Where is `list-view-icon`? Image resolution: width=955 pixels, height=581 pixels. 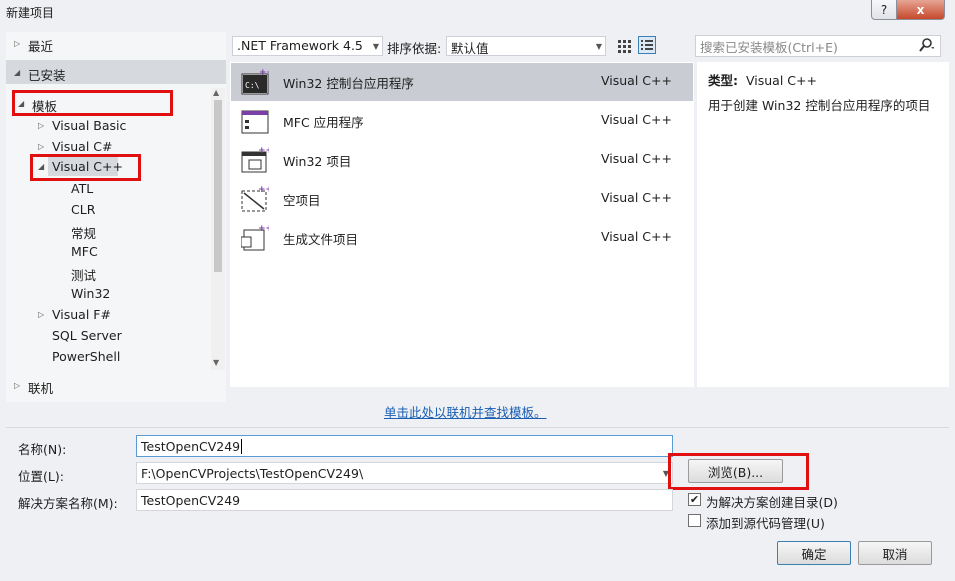 list-view-icon is located at coordinates (647, 45).